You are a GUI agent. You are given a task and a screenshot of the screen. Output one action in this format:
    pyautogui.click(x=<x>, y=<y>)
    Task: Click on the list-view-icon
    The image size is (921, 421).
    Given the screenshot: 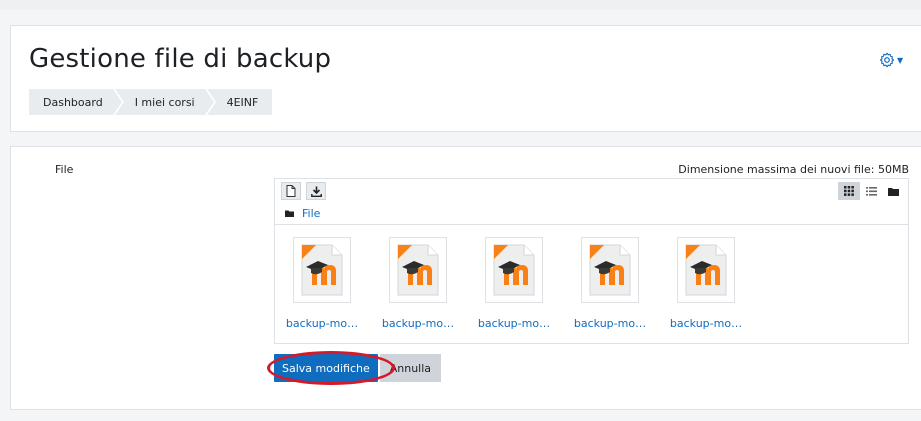 What is the action you would take?
    pyautogui.click(x=871, y=191)
    